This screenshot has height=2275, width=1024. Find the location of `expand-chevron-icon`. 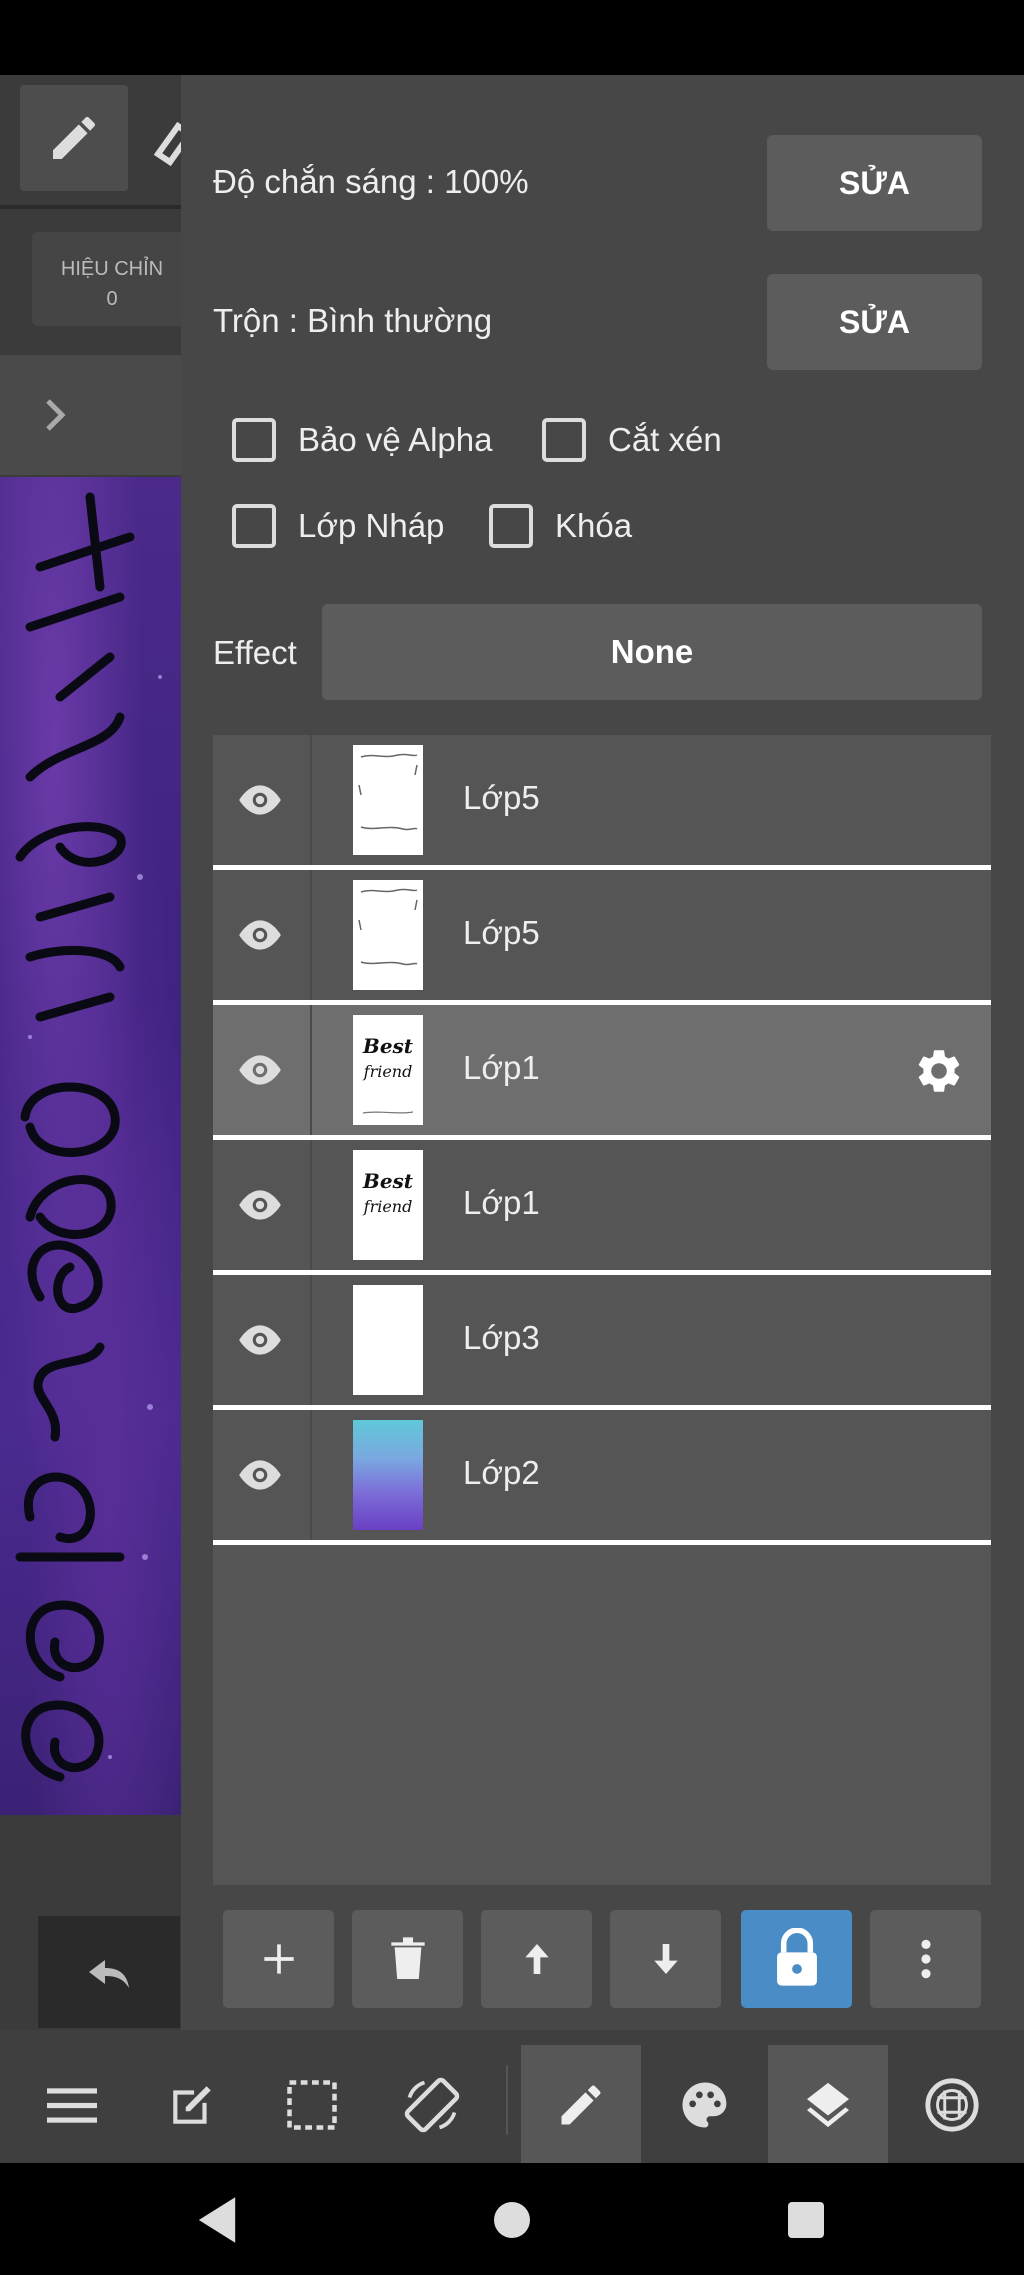

expand-chevron-icon is located at coordinates (55, 415).